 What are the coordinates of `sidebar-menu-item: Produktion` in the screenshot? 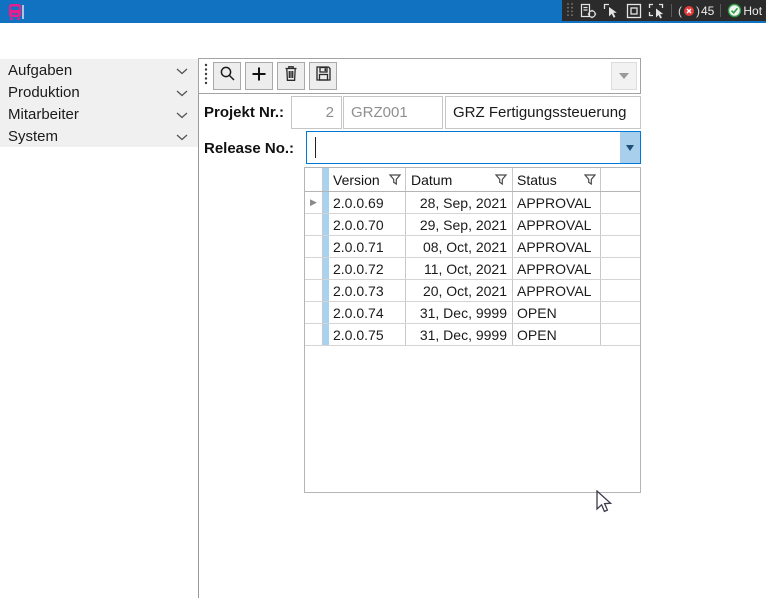 It's located at (99, 92).